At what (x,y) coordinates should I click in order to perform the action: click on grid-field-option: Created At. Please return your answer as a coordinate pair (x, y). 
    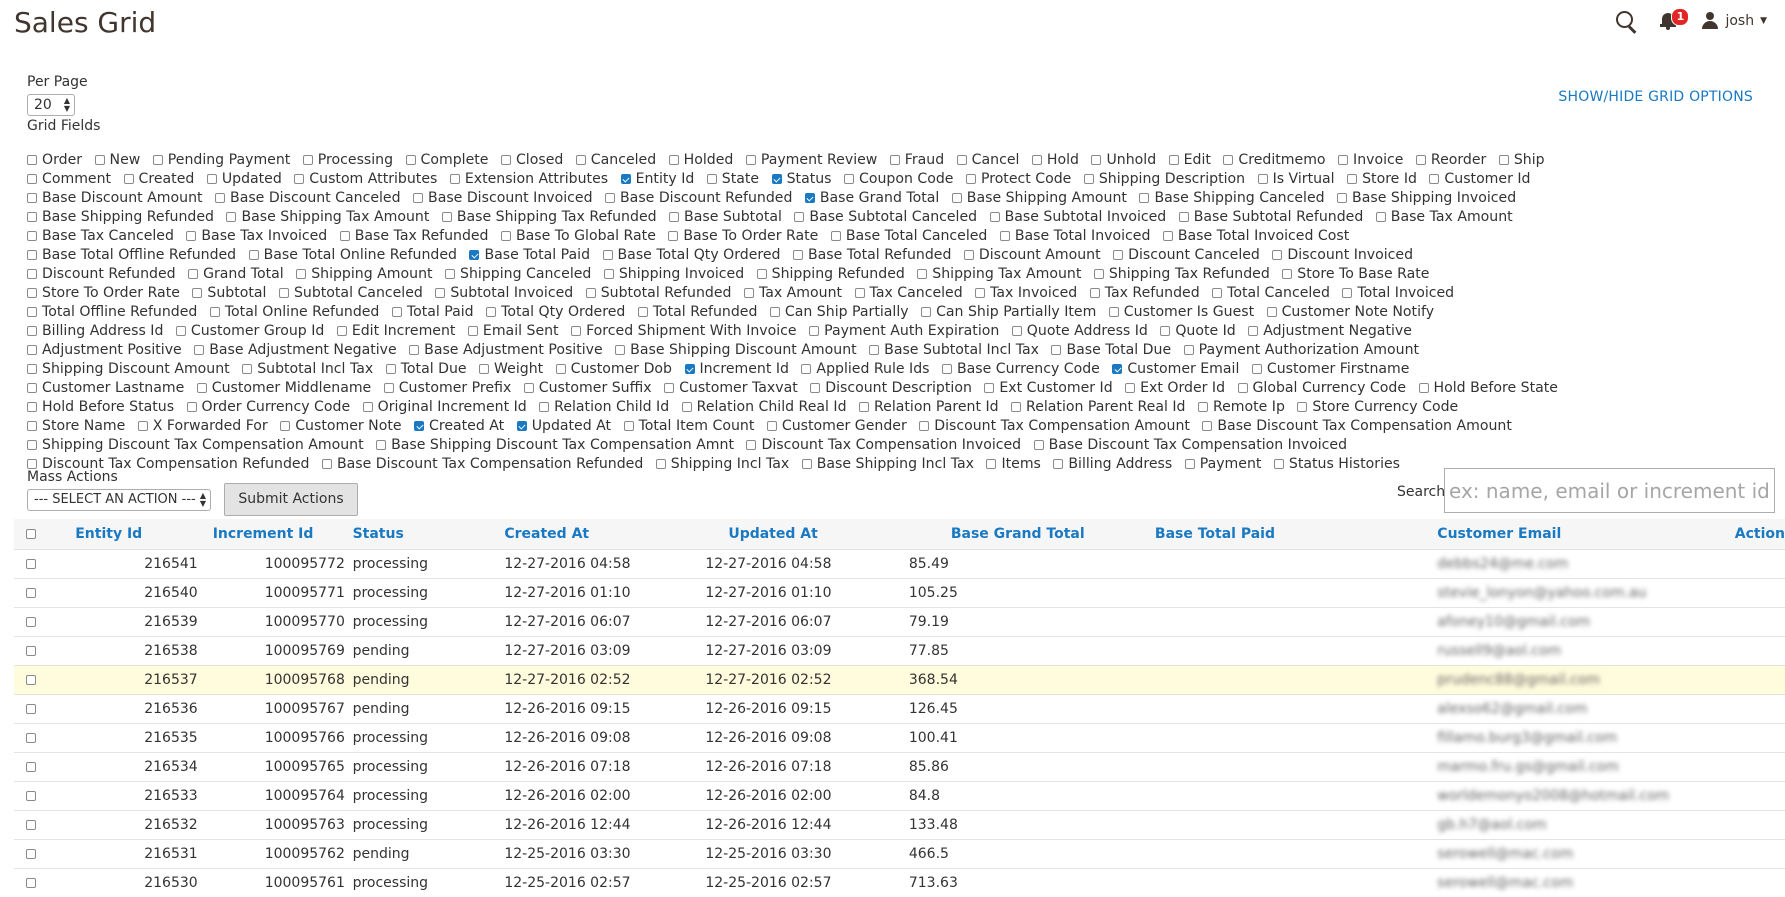
    Looking at the image, I should click on (459, 426).